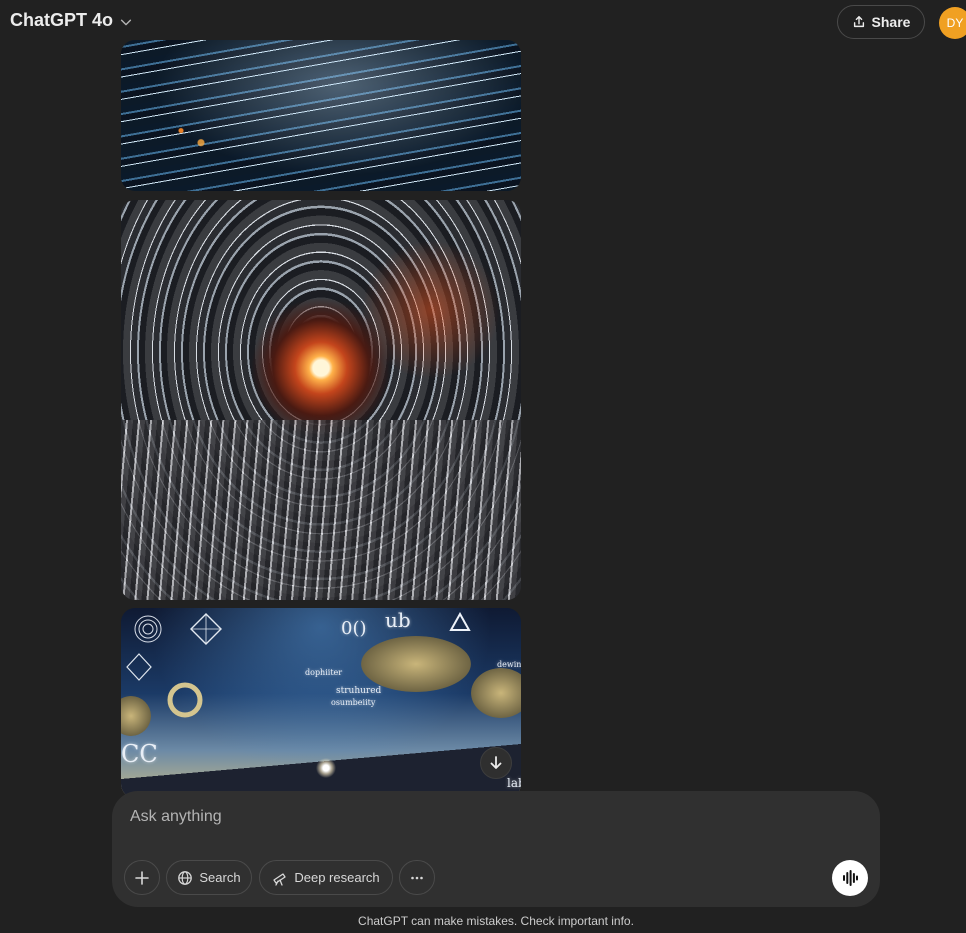 The width and height of the screenshot is (966, 933). Describe the element at coordinates (148, 629) in the screenshot. I see `spiral-icon` at that location.